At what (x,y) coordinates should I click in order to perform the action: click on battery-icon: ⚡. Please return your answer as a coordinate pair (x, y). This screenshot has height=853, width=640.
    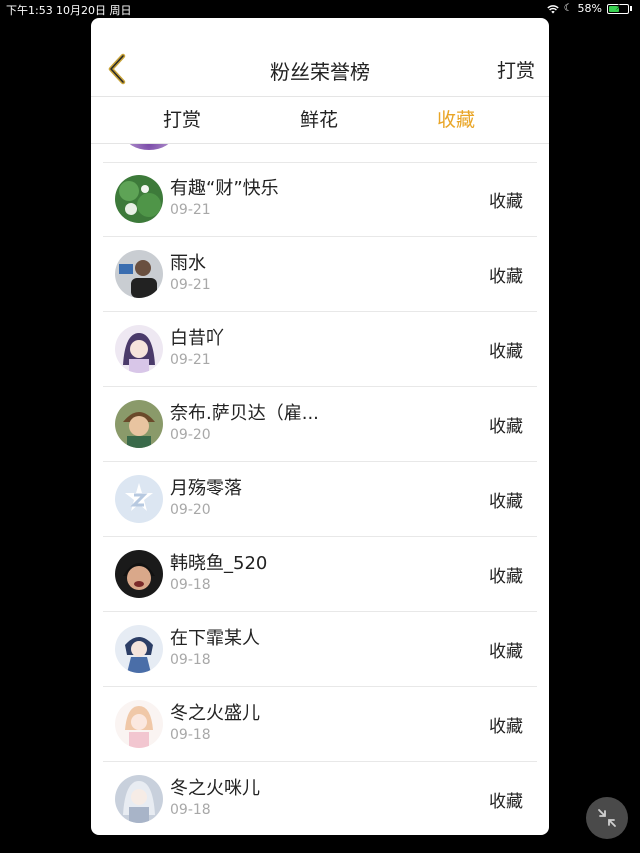
    Looking at the image, I should click on (618, 7).